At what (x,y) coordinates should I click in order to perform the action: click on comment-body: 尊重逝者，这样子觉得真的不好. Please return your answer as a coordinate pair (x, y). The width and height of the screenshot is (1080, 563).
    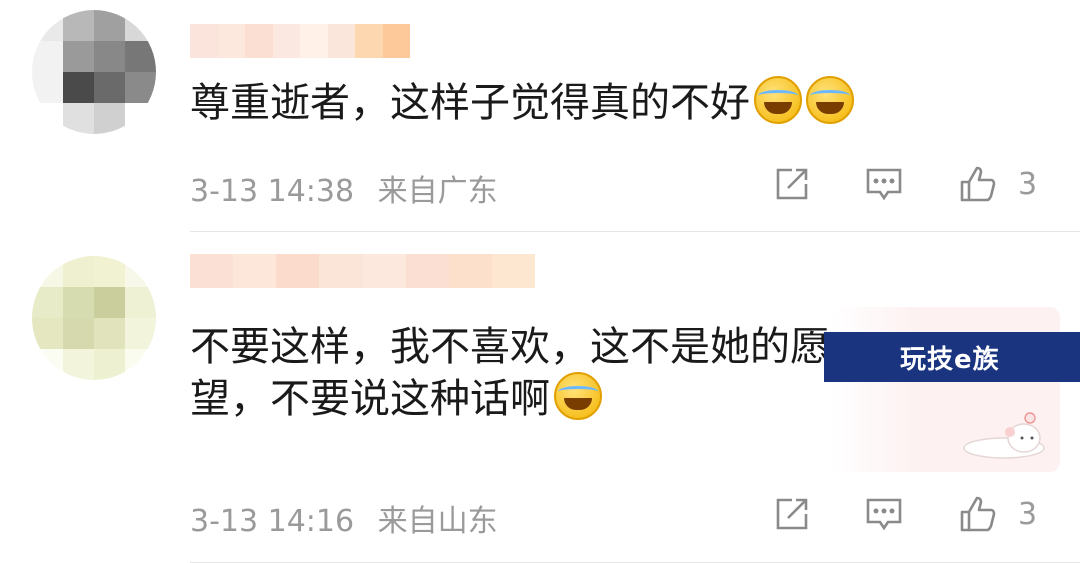
    Looking at the image, I should click on (470, 103).